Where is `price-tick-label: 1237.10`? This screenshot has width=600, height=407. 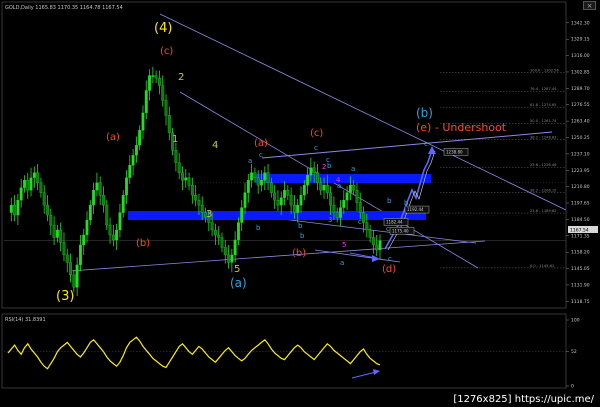 price-tick-label: 1237.10 is located at coordinates (580, 154).